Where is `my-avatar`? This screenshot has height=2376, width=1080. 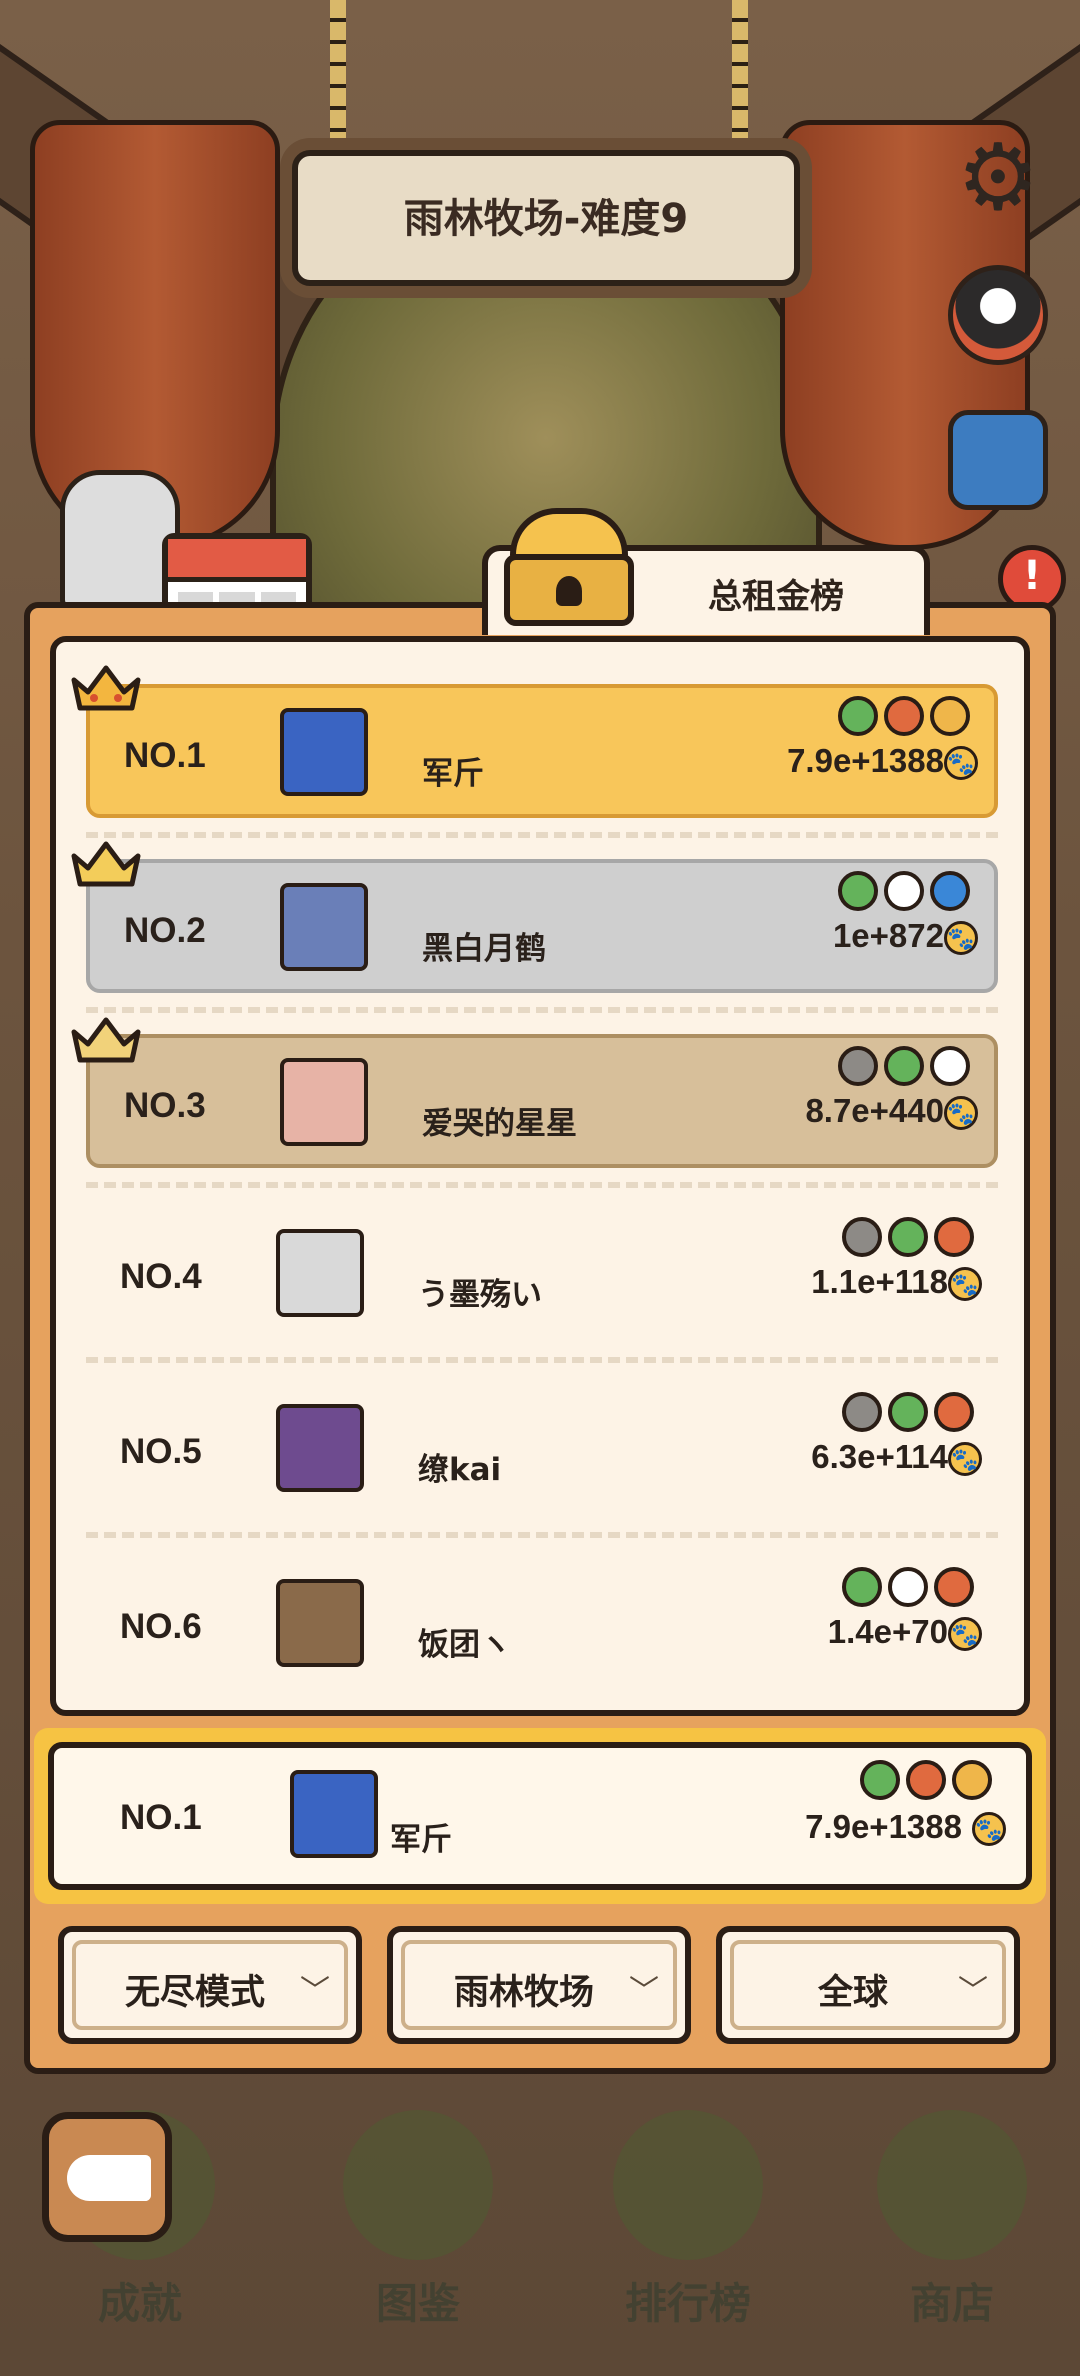 my-avatar is located at coordinates (334, 1814).